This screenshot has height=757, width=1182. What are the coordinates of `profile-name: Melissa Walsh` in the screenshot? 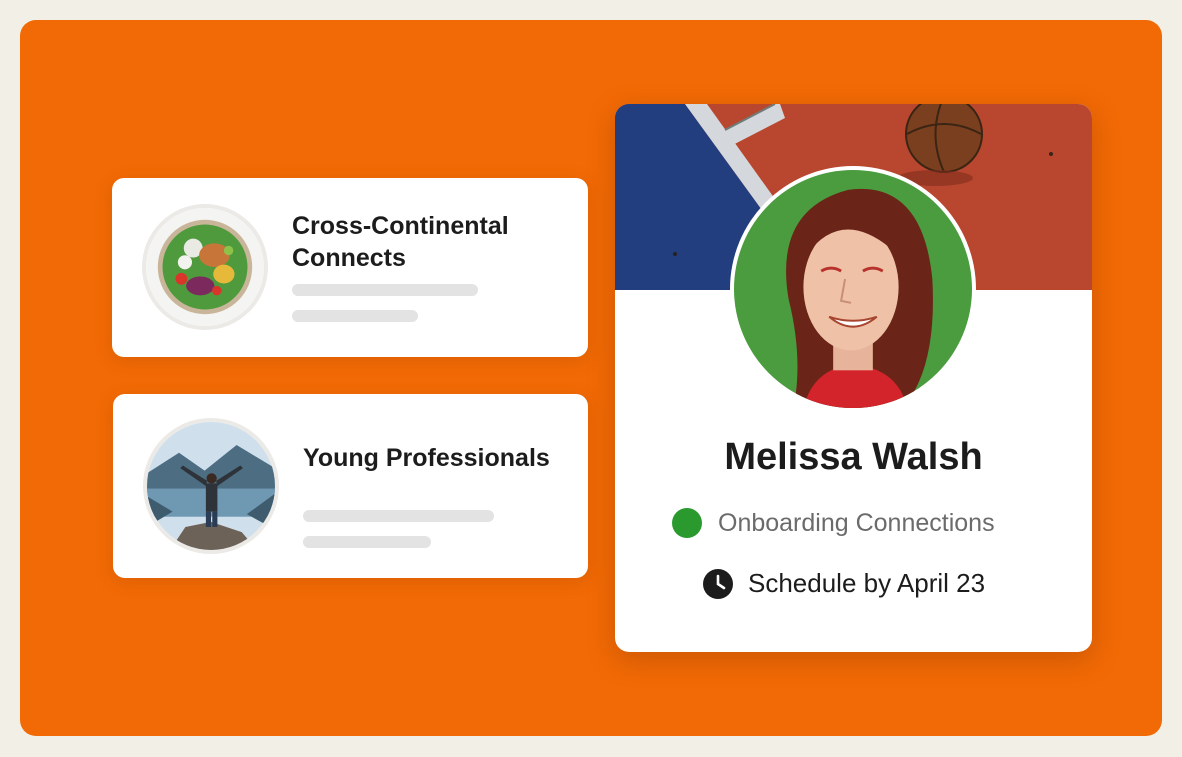 It's located at (853, 457).